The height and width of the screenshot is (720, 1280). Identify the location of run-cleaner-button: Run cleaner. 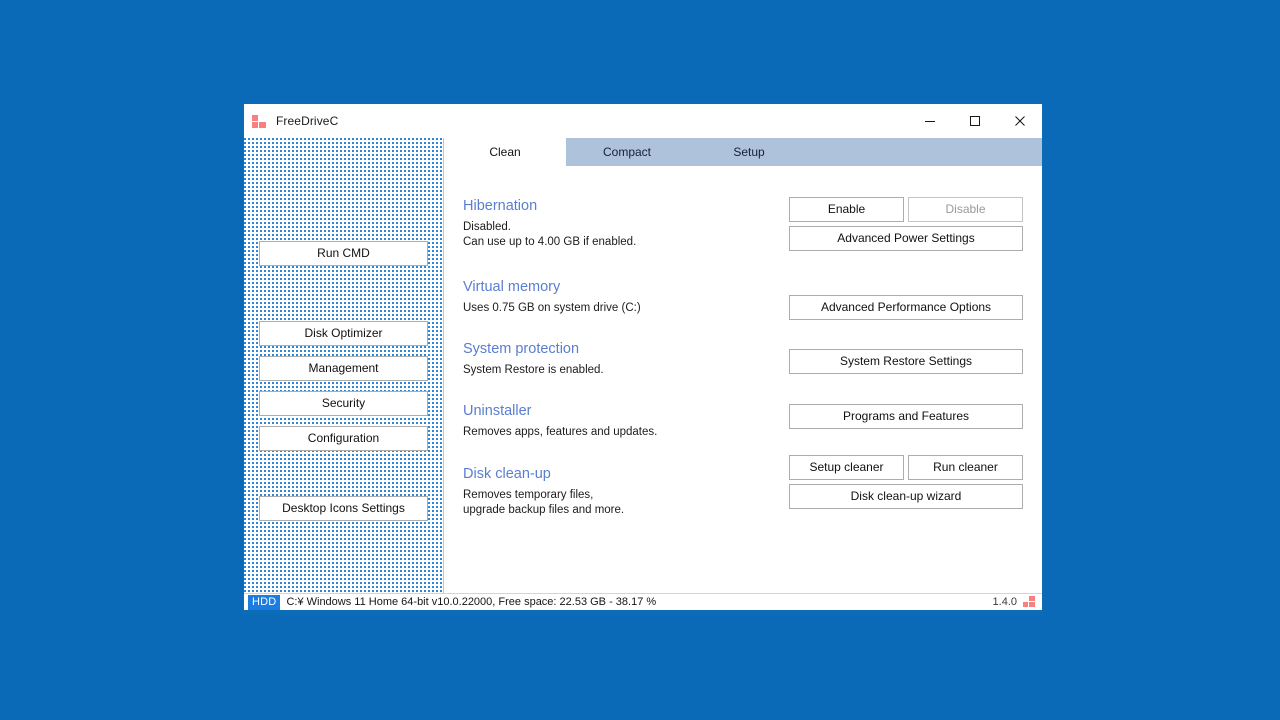
(965, 467).